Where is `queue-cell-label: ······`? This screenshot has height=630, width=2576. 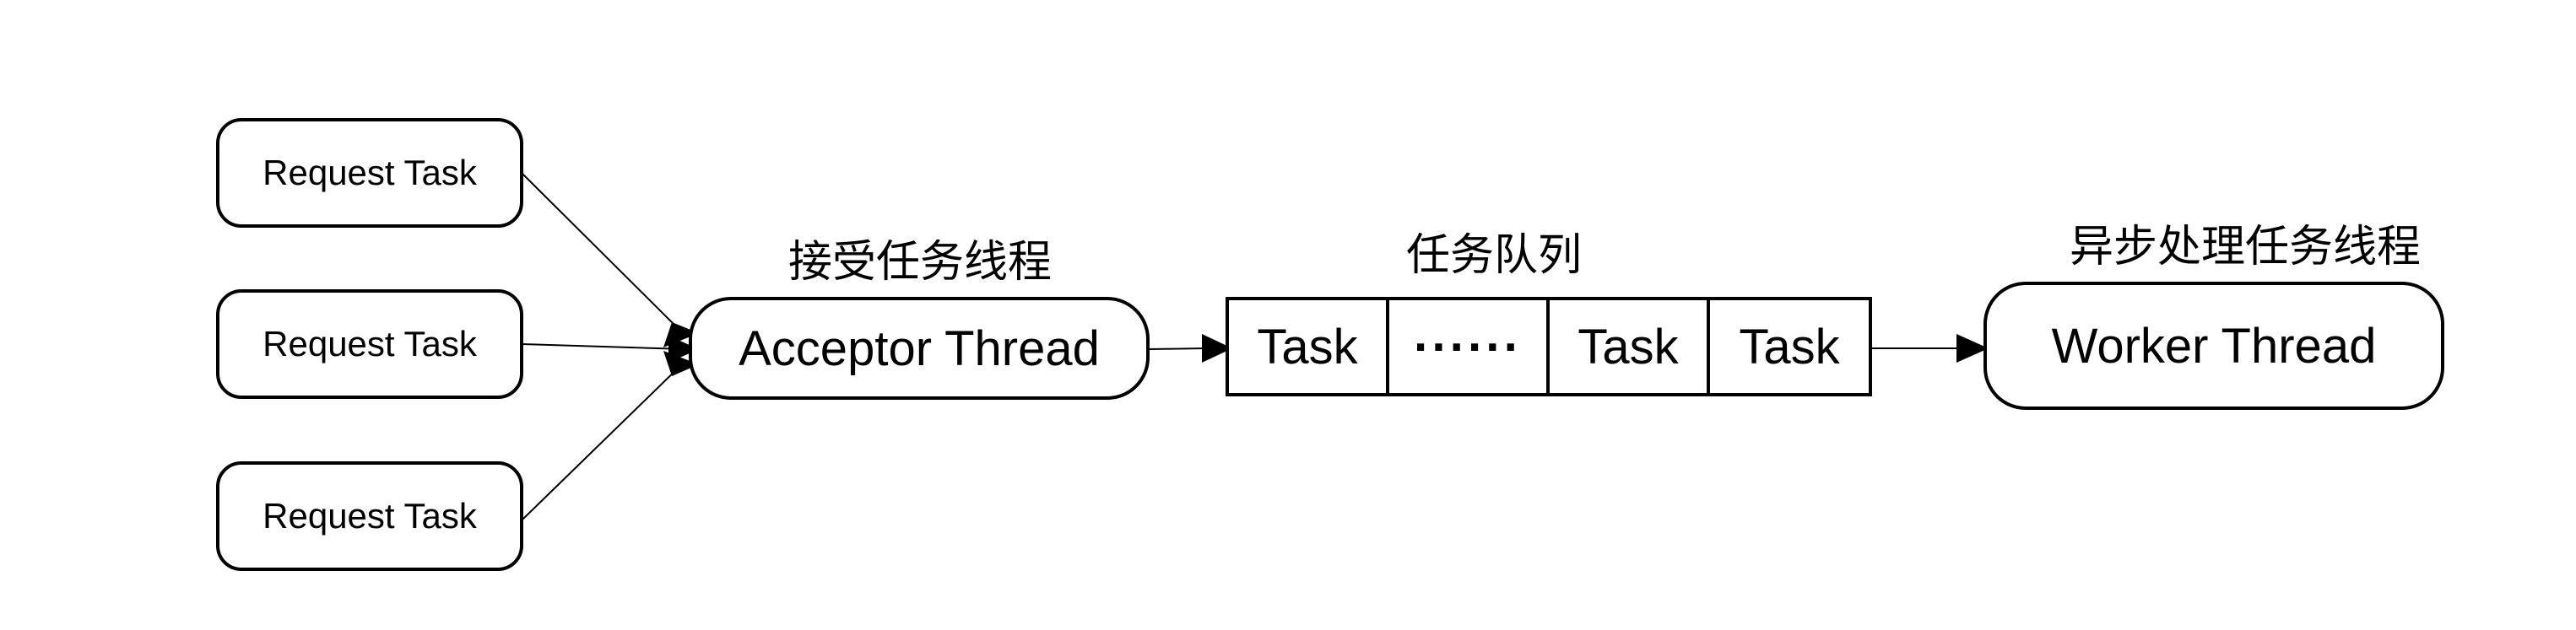
queue-cell-label: ······ is located at coordinates (1468, 347).